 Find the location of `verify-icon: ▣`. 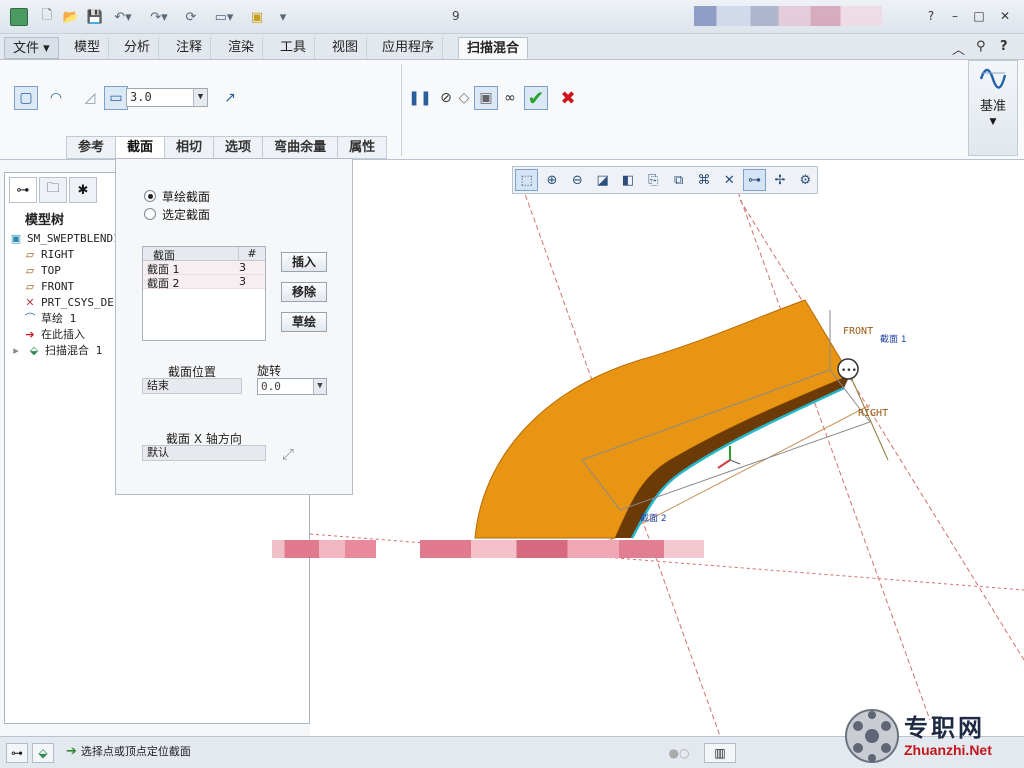

verify-icon: ▣ is located at coordinates (486, 98).